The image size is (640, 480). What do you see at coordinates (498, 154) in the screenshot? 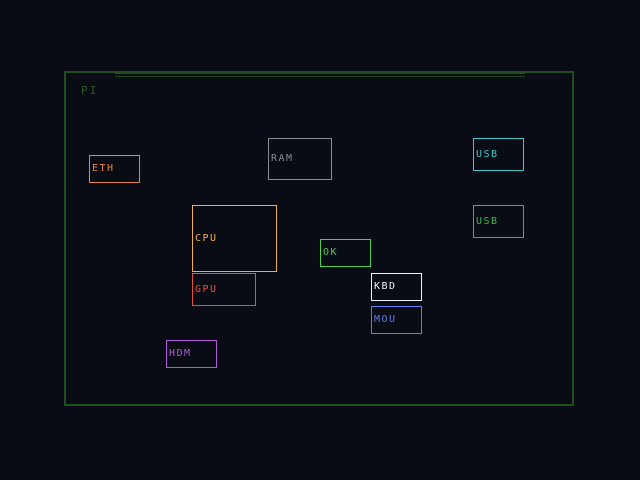
I see `usb-port-1: USB` at bounding box center [498, 154].